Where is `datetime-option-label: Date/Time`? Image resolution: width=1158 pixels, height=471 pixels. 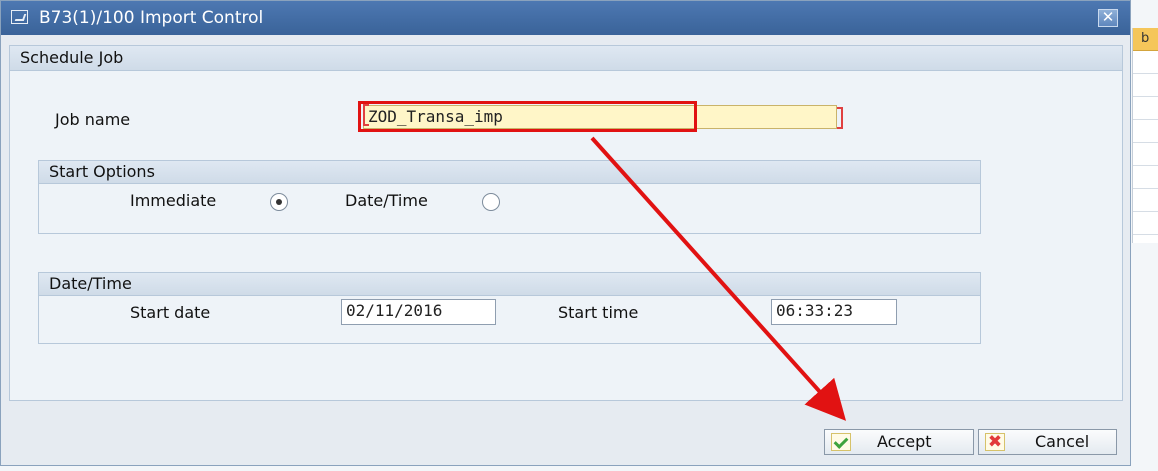
datetime-option-label: Date/Time is located at coordinates (386, 200).